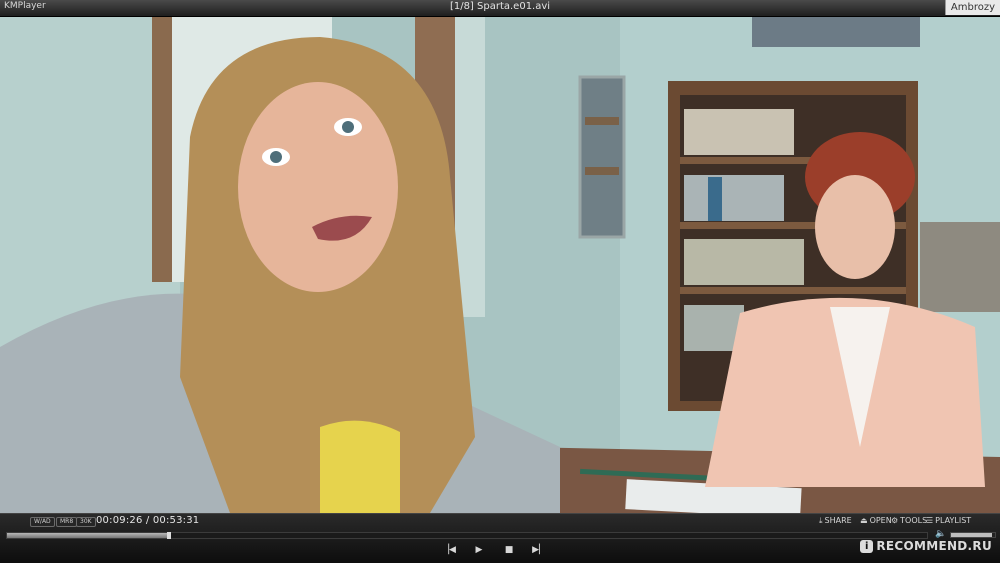  What do you see at coordinates (168, 535) in the screenshot?
I see `seek-handle` at bounding box center [168, 535].